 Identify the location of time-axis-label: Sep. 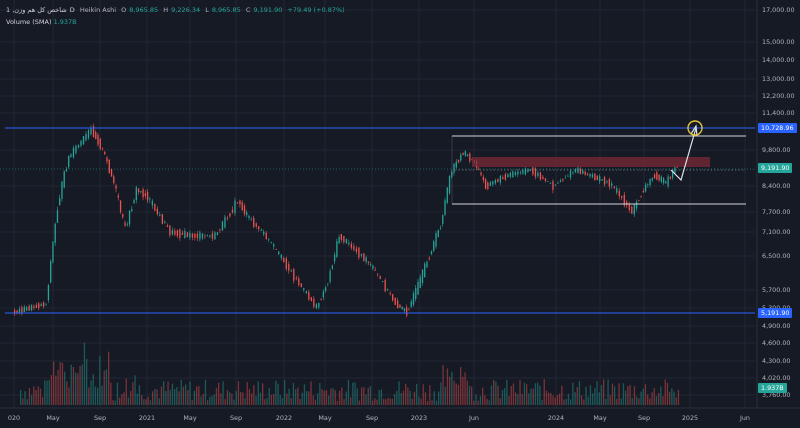
(100, 418).